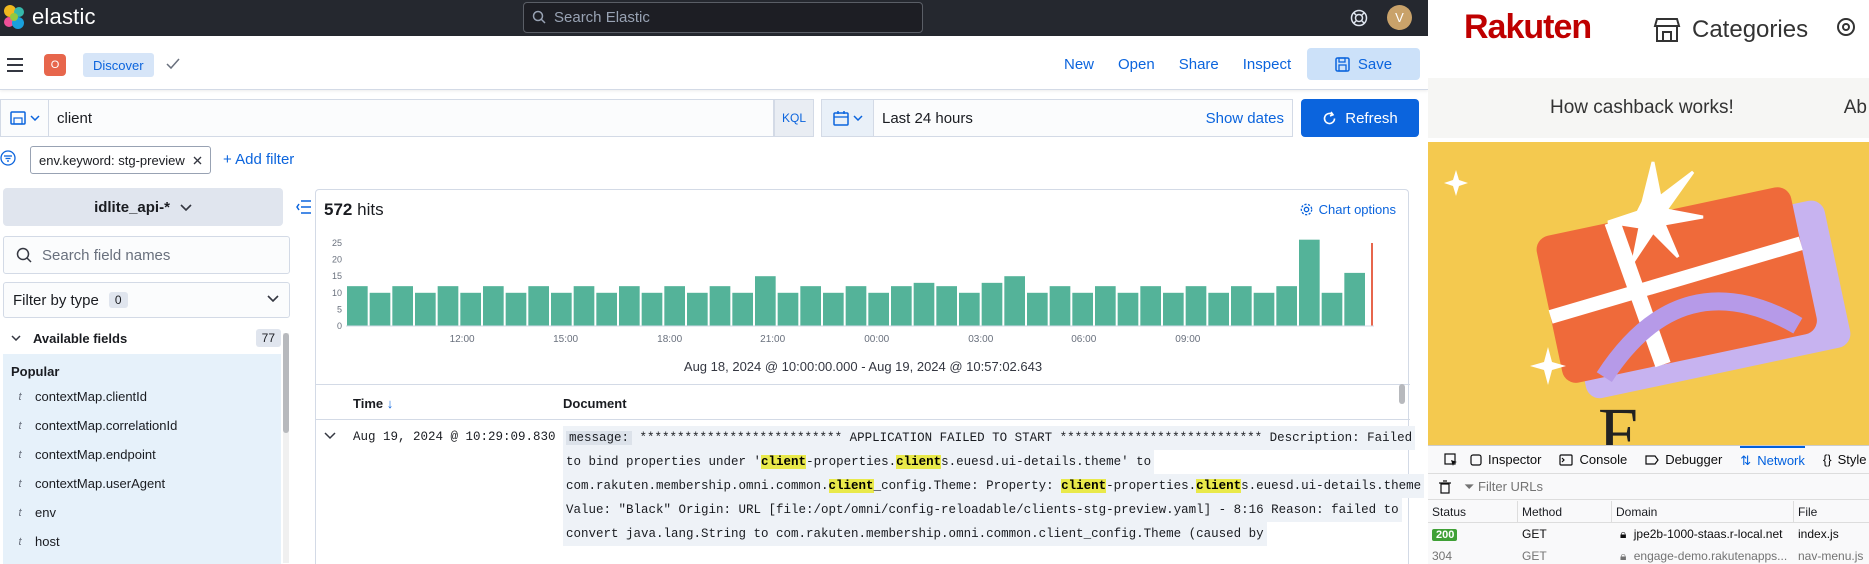 The image size is (1869, 564). What do you see at coordinates (1348, 209) in the screenshot?
I see `chart-options-button: Chart options` at bounding box center [1348, 209].